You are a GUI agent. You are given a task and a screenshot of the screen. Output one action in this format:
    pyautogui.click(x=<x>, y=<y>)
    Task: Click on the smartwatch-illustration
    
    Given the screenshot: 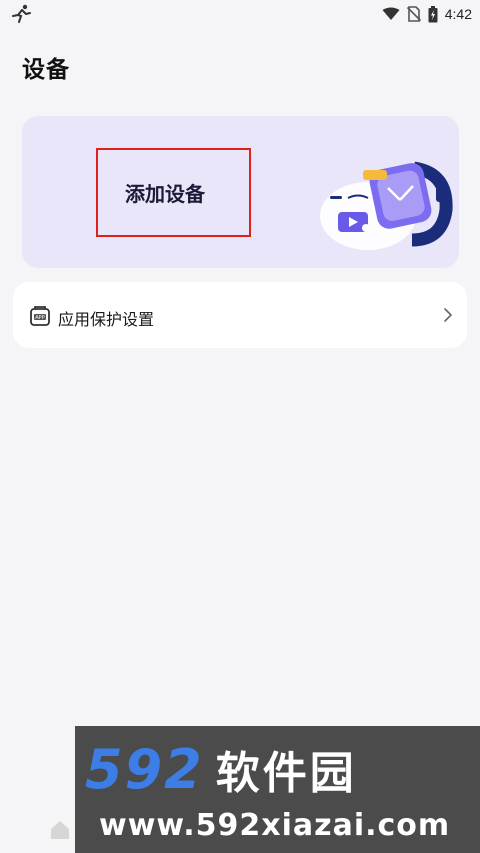 What is the action you would take?
    pyautogui.click(x=386, y=205)
    